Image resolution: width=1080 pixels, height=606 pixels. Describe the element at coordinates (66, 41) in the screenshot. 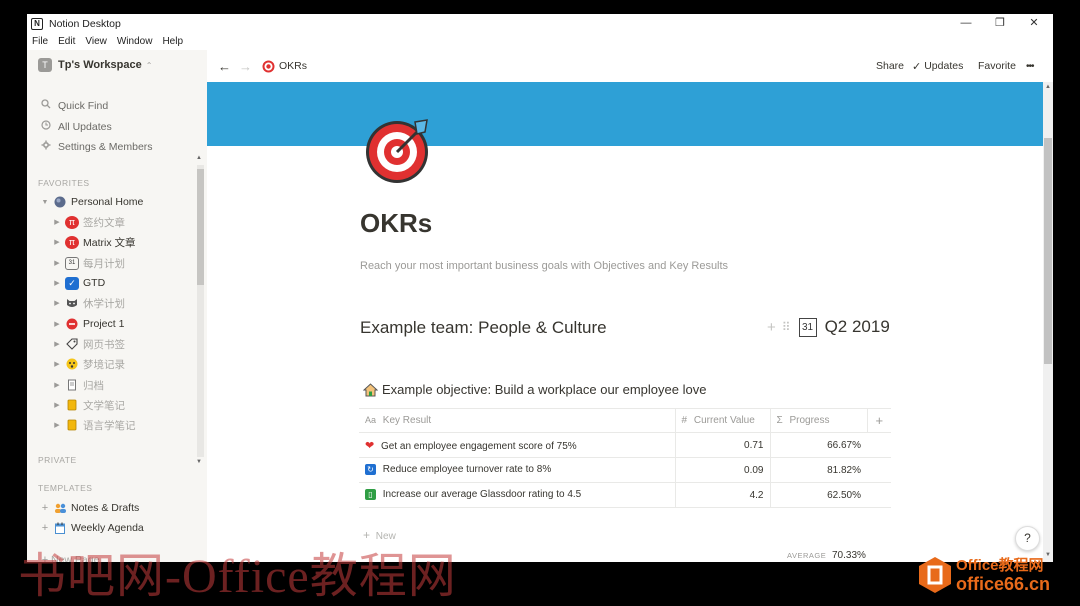

I see `menu-edit: Edit` at that location.